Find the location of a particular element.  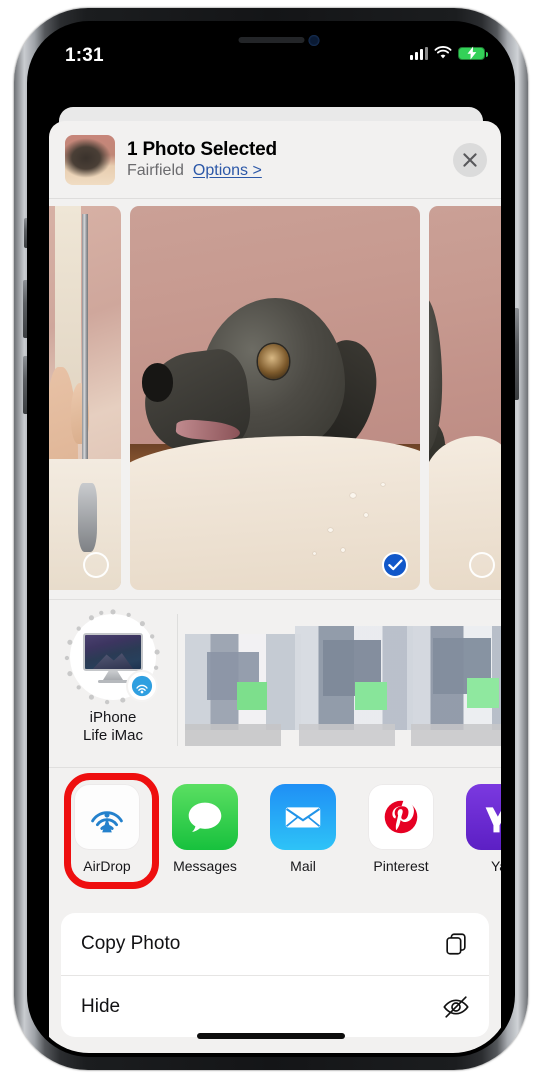

app-label: Messages is located at coordinates (205, 866).